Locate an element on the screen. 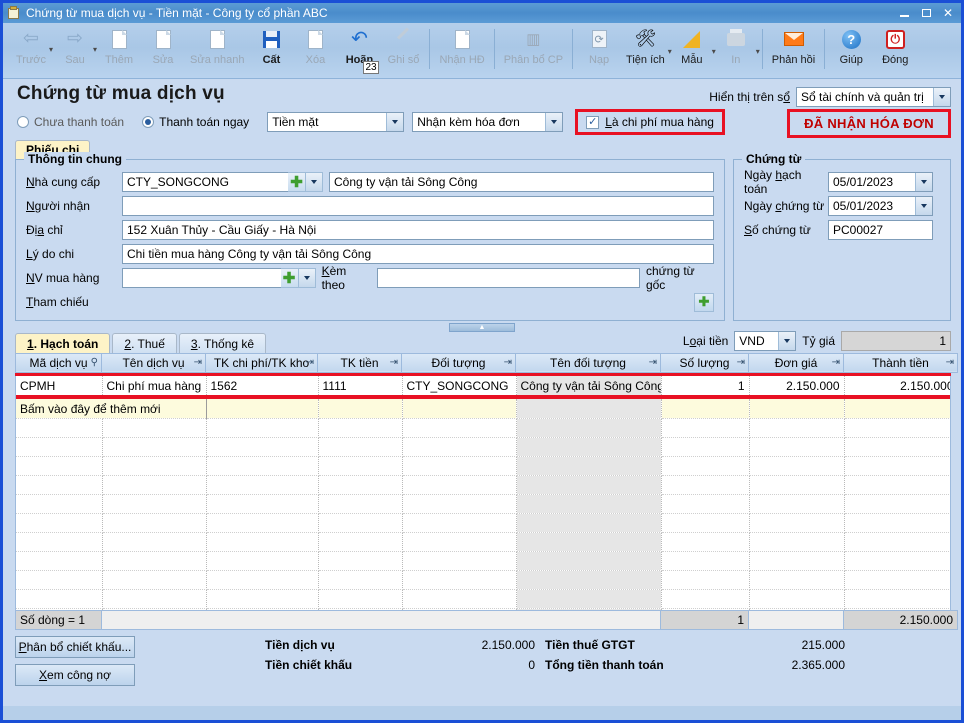 The height and width of the screenshot is (723, 964). toolbar-button-in: In ▾ is located at coordinates (737, 52).